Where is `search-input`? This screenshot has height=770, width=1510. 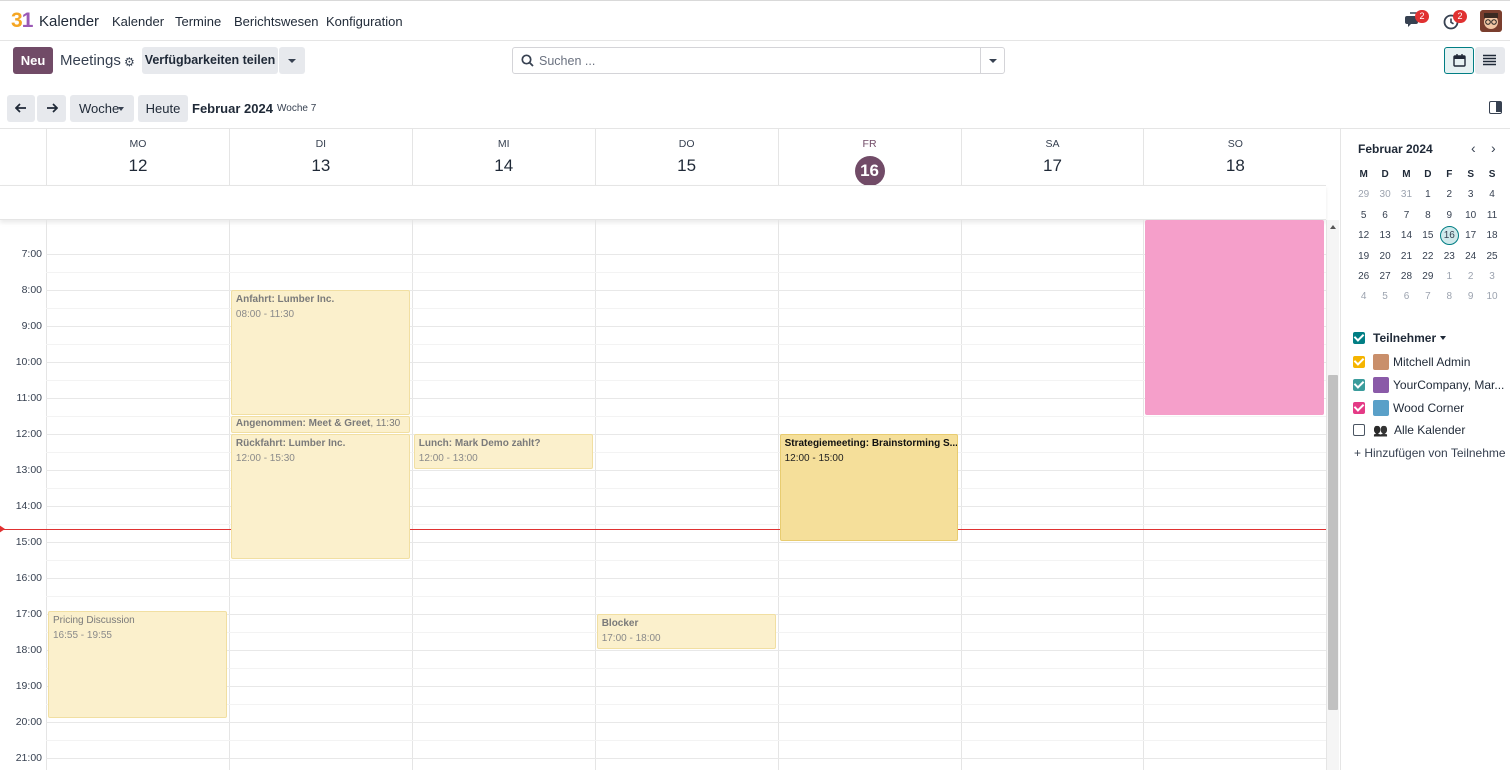
search-input is located at coordinates (754, 60).